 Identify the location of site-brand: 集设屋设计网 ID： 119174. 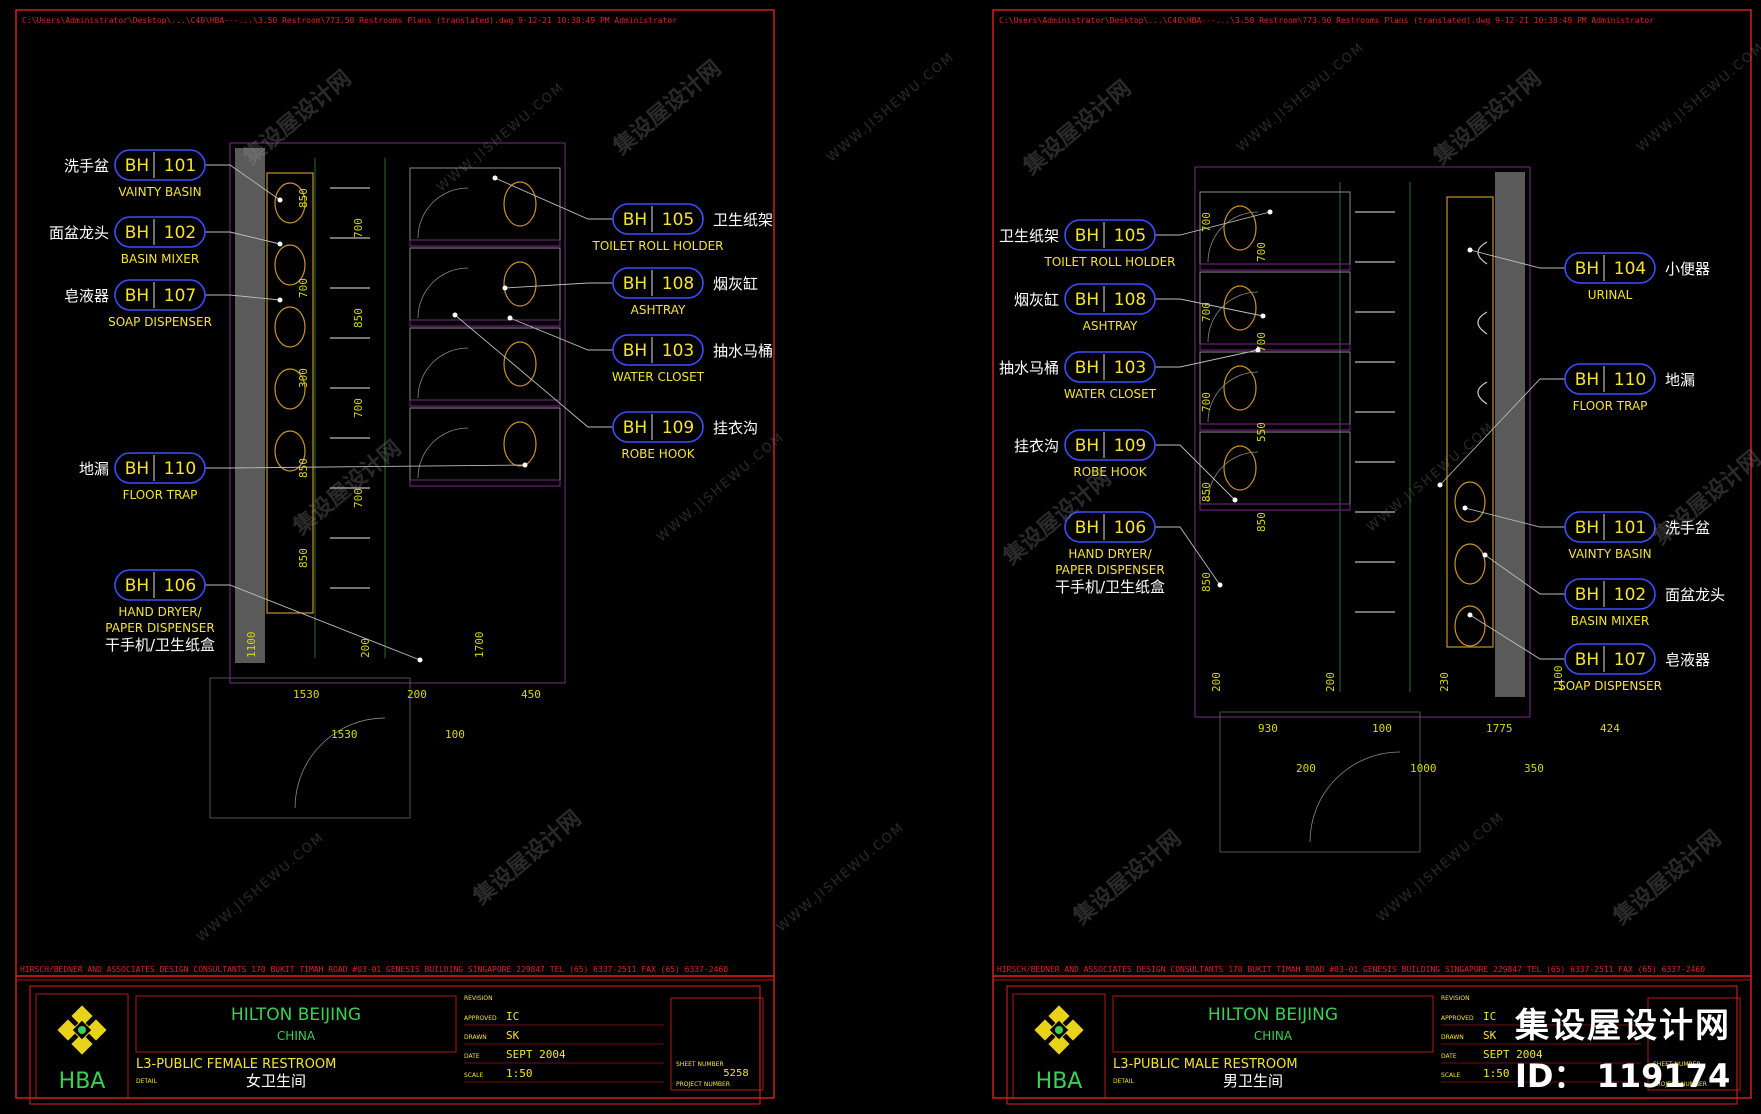
(1623, 1047).